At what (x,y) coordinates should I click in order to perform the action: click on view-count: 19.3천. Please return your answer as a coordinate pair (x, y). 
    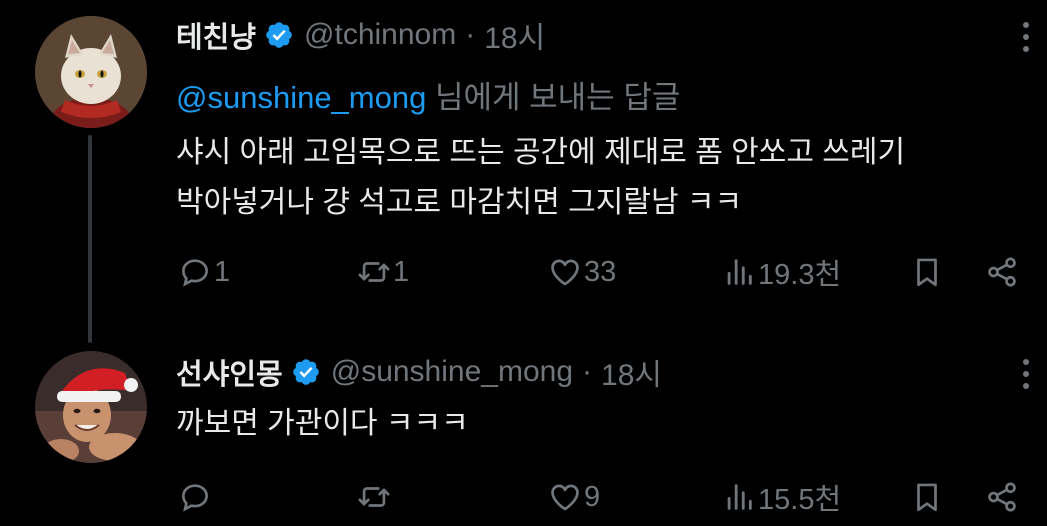
    Looking at the image, I should click on (800, 275).